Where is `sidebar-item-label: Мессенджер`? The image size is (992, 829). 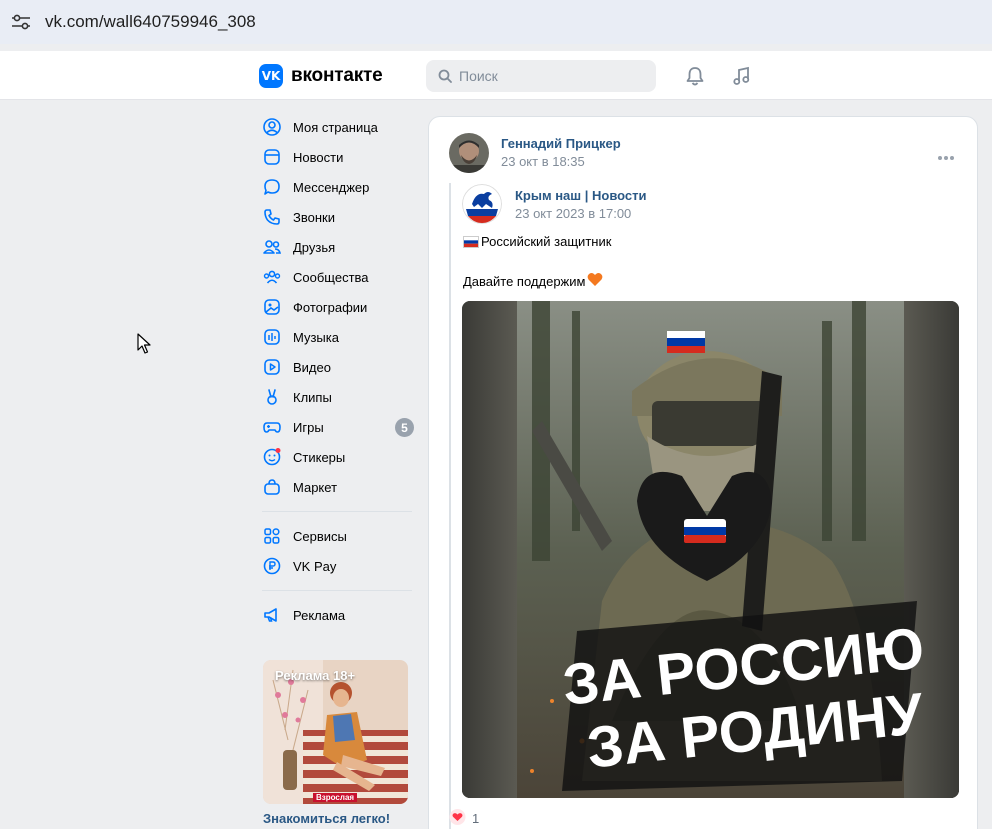 sidebar-item-label: Мессенджер is located at coordinates (331, 187).